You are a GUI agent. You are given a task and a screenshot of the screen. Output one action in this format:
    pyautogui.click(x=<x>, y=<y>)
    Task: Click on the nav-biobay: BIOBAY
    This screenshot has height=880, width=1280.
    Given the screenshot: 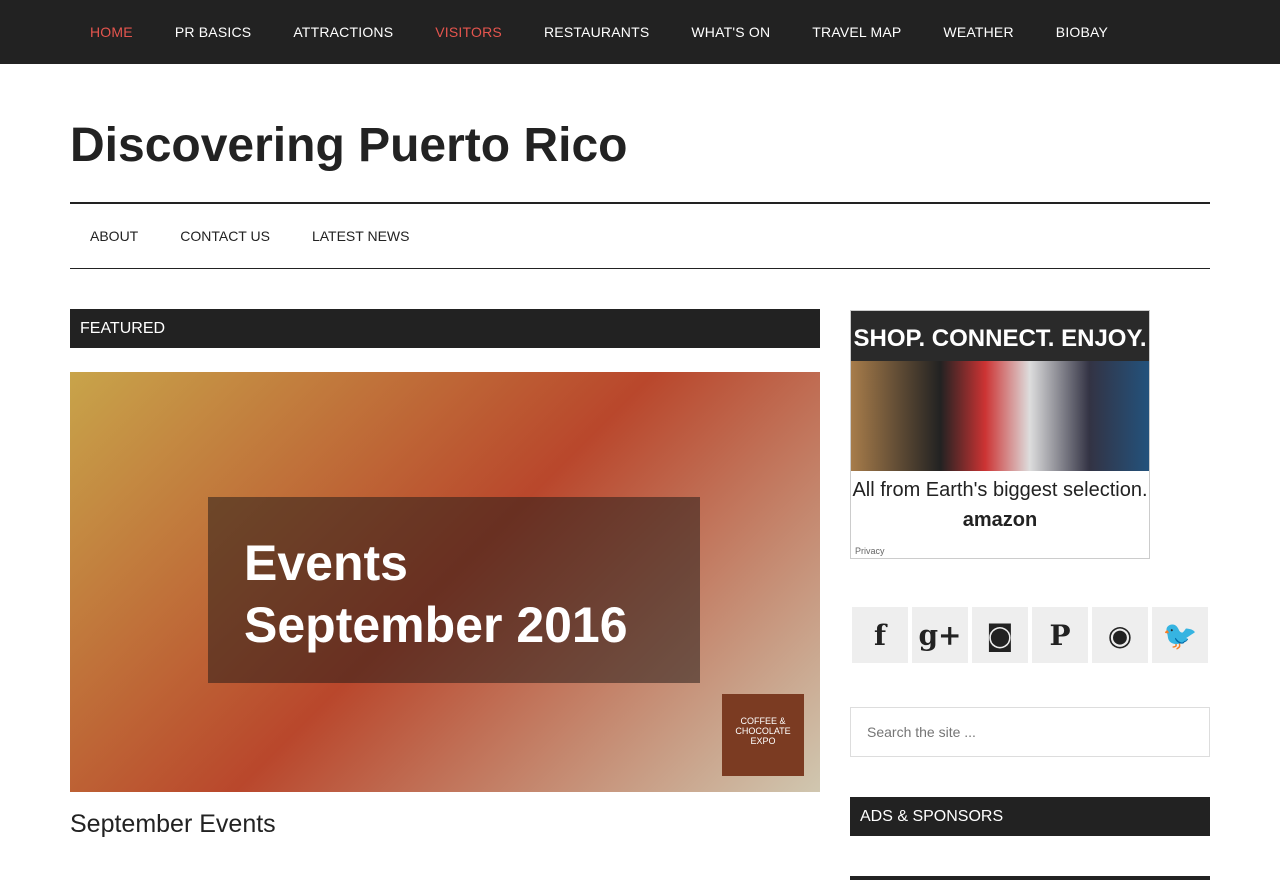 What is the action you would take?
    pyautogui.click(x=1083, y=32)
    